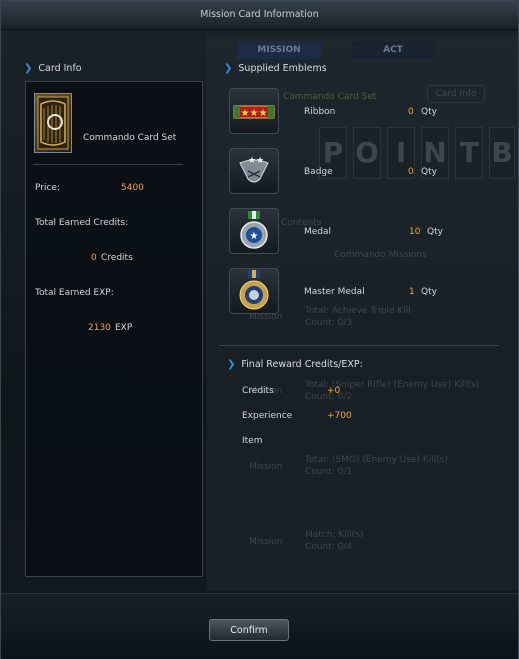 This screenshot has width=519, height=659. Describe the element at coordinates (302, 364) in the screenshot. I see `final-reward-heading-label: Final Reward Credits/EXP:` at that location.